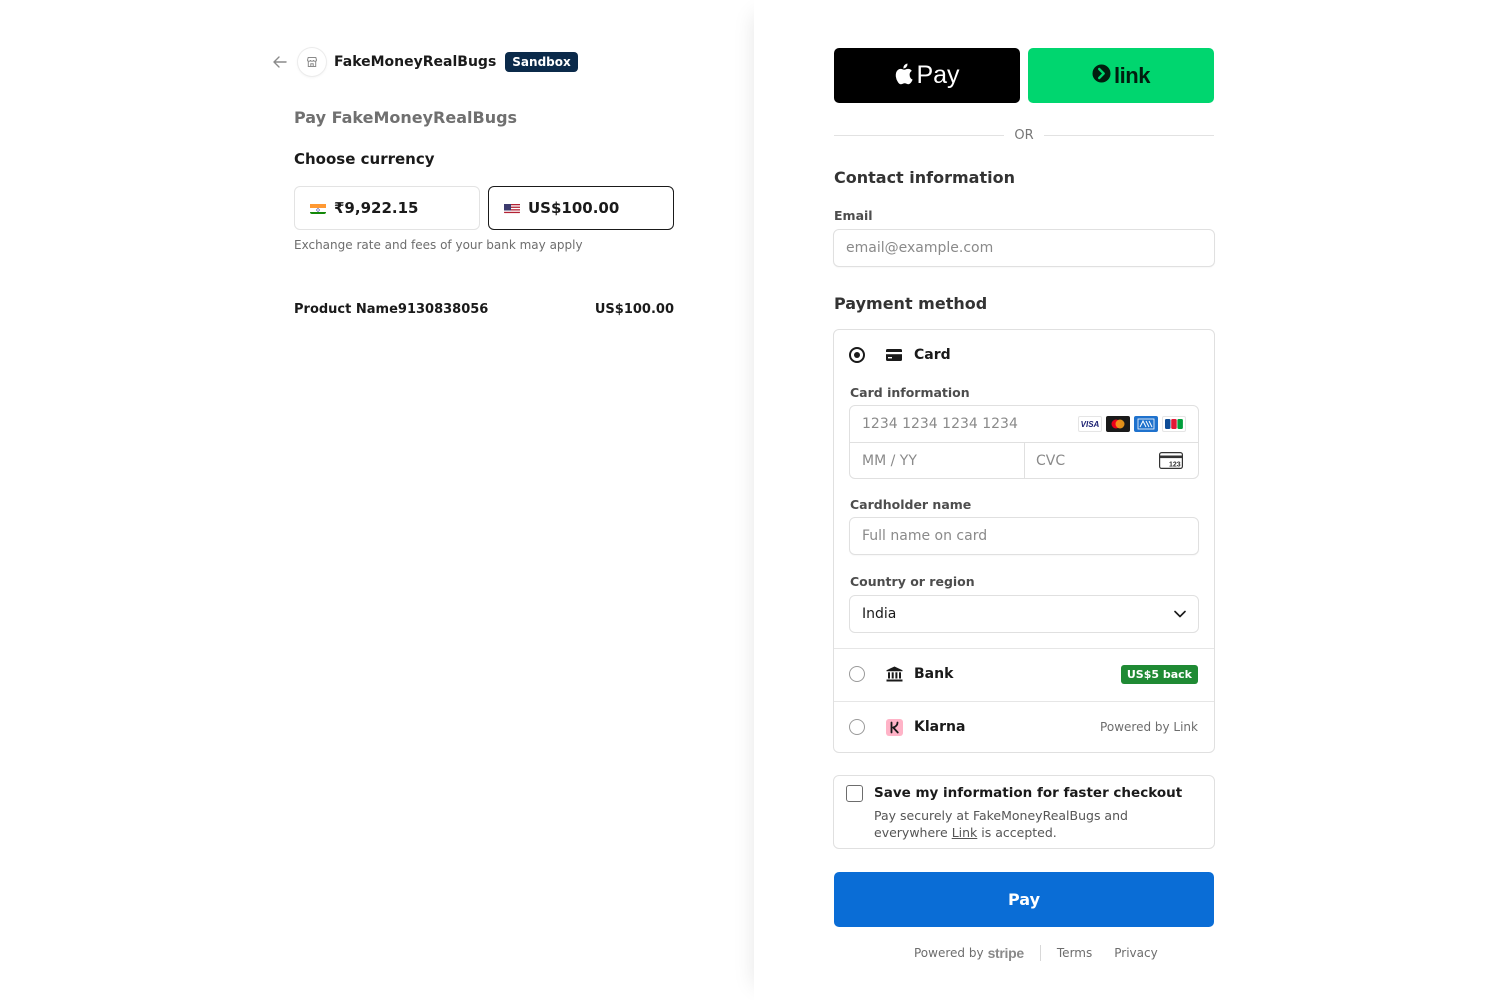 Image resolution: width=1508 pixels, height=1000 pixels. What do you see at coordinates (937, 461) in the screenshot?
I see `expiry-input` at bounding box center [937, 461].